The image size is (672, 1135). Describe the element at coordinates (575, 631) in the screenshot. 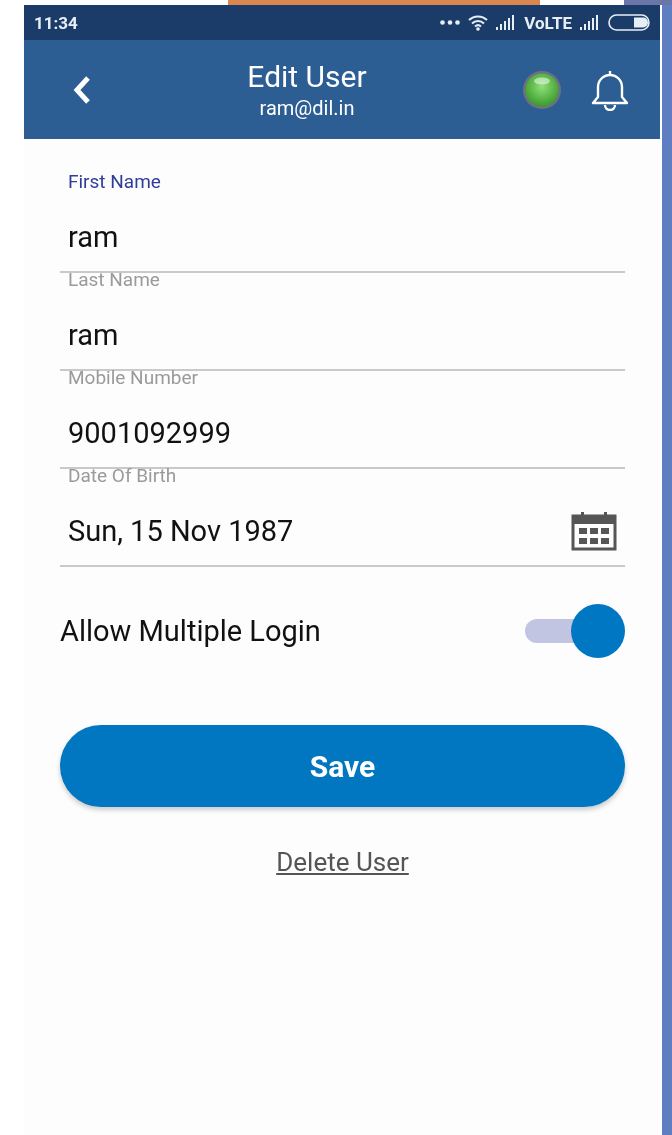

I see `toggle-switch` at that location.